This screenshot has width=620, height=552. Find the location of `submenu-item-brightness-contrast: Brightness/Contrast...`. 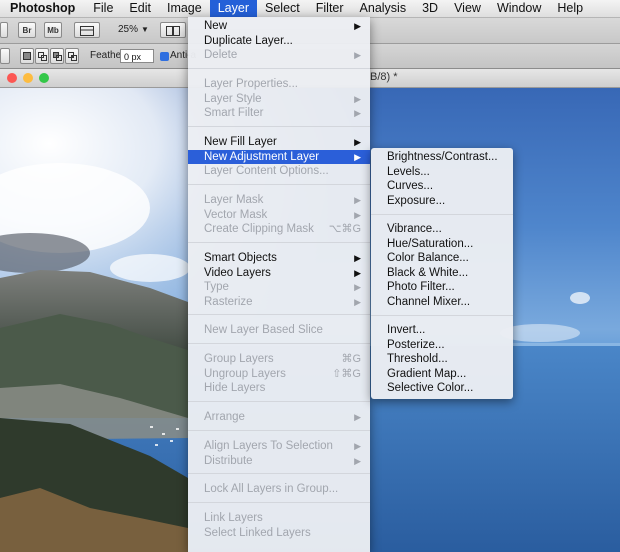

submenu-item-brightness-contrast: Brightness/Contrast... is located at coordinates (442, 157).